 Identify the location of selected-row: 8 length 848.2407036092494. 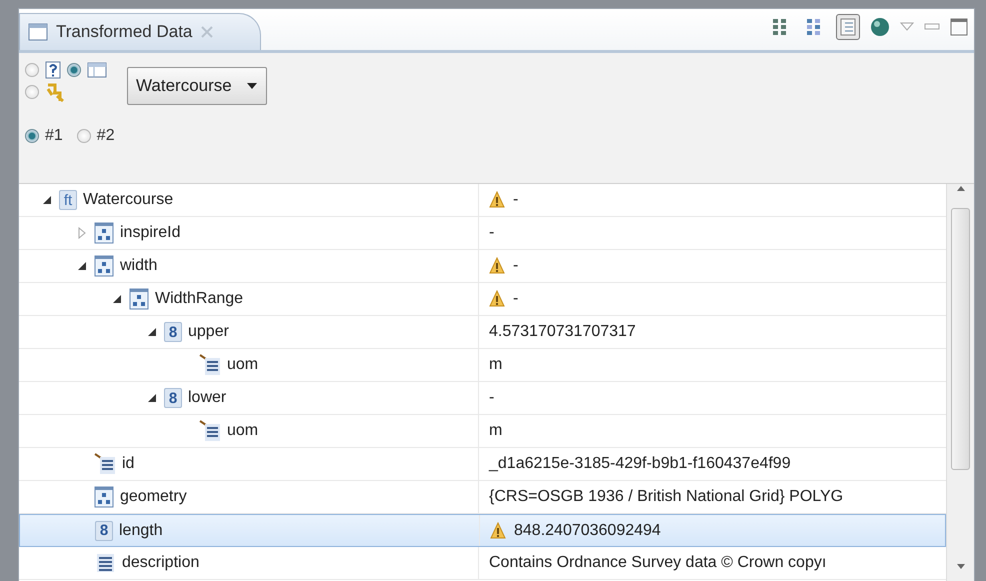
(482, 530).